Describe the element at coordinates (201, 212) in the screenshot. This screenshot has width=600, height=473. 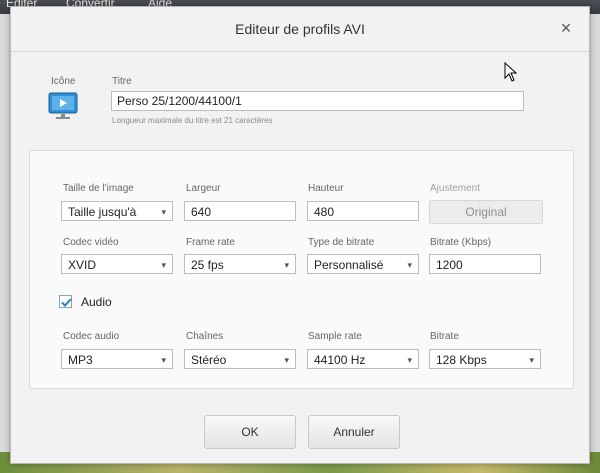
I see `width-value: 640` at that location.